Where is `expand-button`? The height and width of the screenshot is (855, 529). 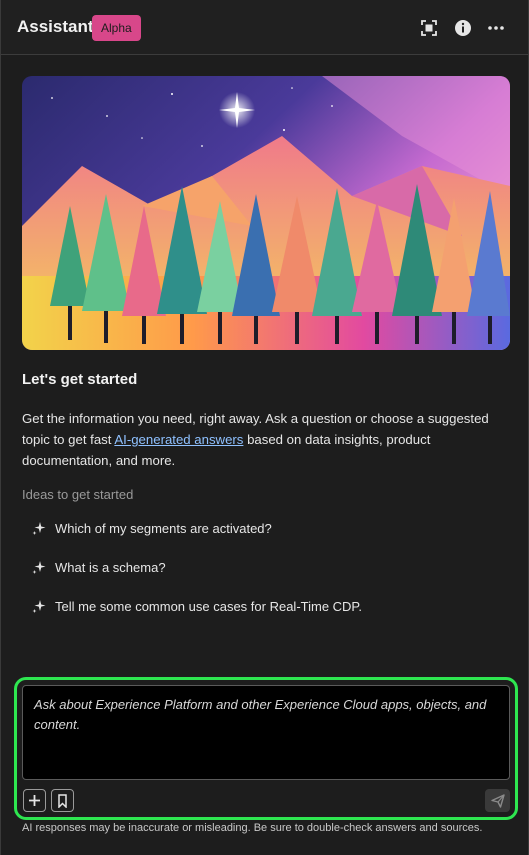
expand-button is located at coordinates (429, 28).